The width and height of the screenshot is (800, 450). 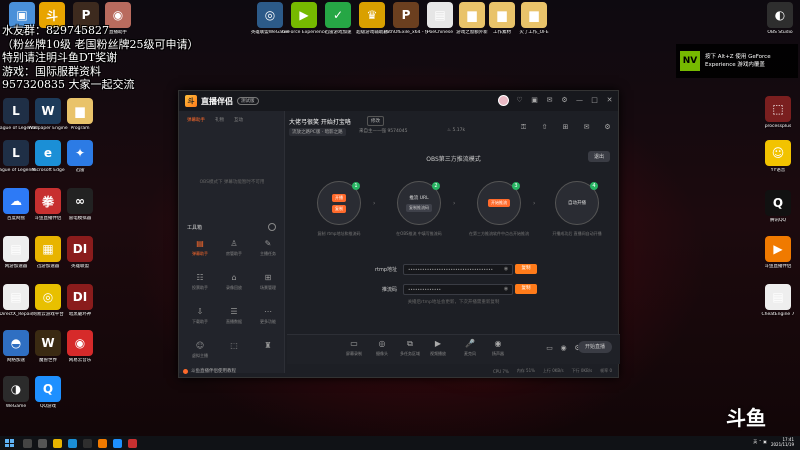 What do you see at coordinates (782, 442) in the screenshot?
I see `clock: 17:41 2021/11/19` at bounding box center [782, 442].